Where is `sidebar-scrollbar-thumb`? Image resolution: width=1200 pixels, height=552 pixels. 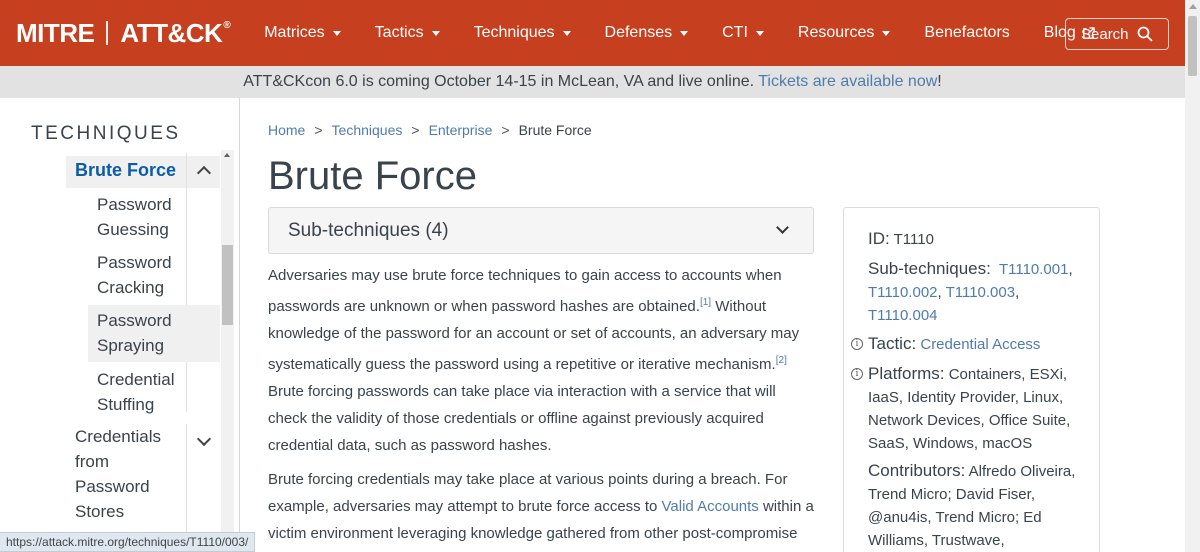
sidebar-scrollbar-thumb is located at coordinates (227, 285).